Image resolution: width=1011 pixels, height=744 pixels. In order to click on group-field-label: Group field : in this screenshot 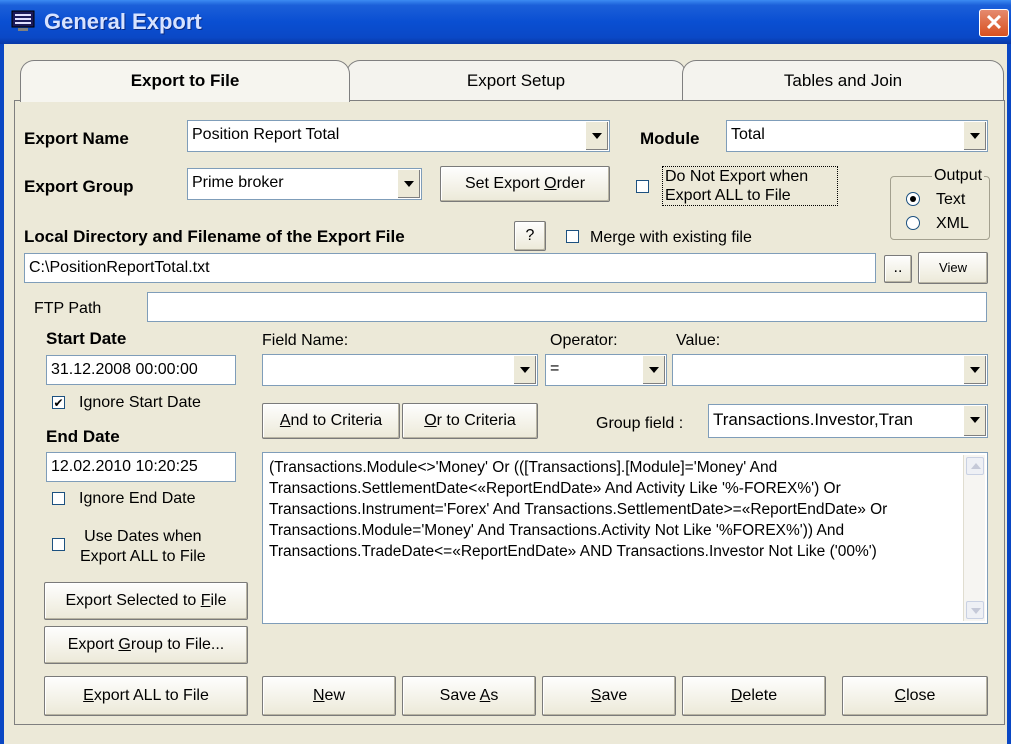, I will do `click(640, 423)`.